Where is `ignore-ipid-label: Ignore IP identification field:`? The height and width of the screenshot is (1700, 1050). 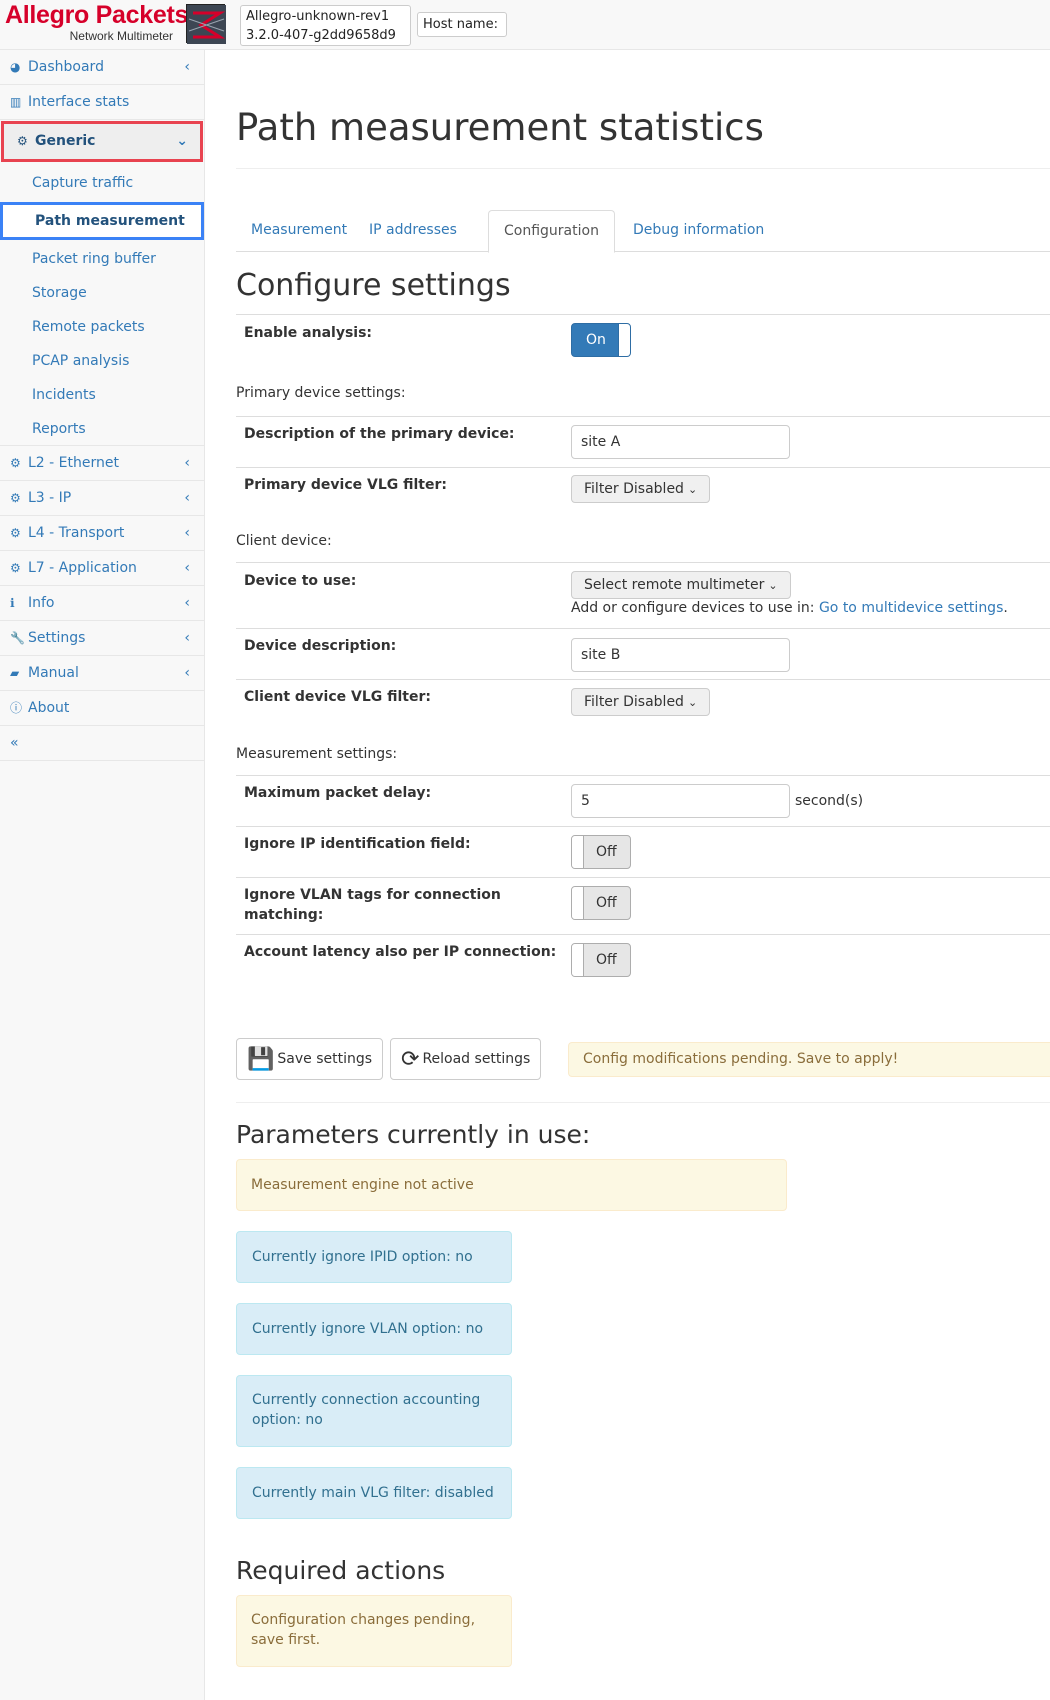
ignore-ipid-label: Ignore IP identification field: is located at coordinates (357, 844).